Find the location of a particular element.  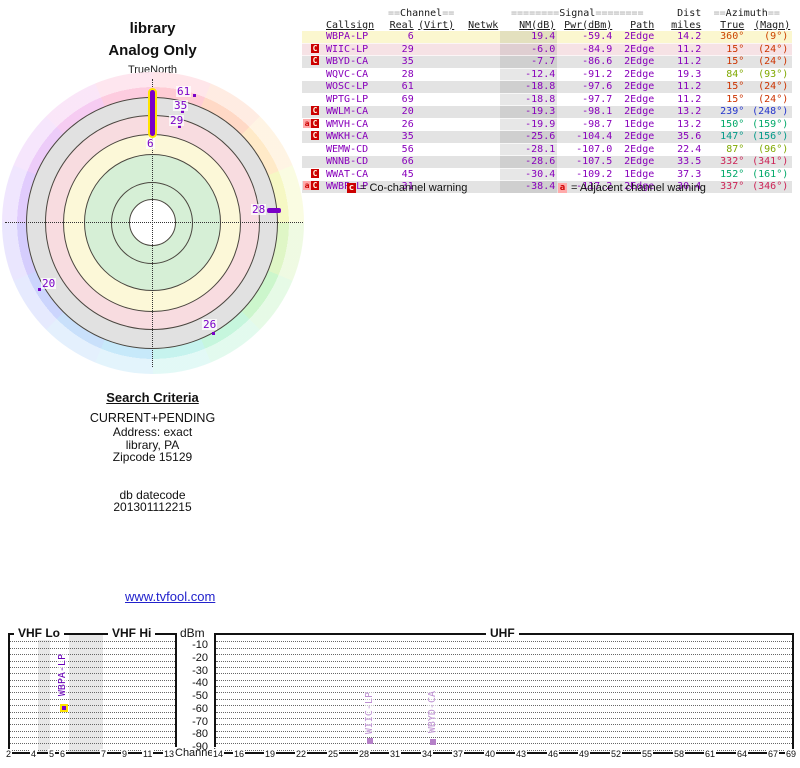

vhf-hi-label: VHF Hi is located at coordinates (132, 633).